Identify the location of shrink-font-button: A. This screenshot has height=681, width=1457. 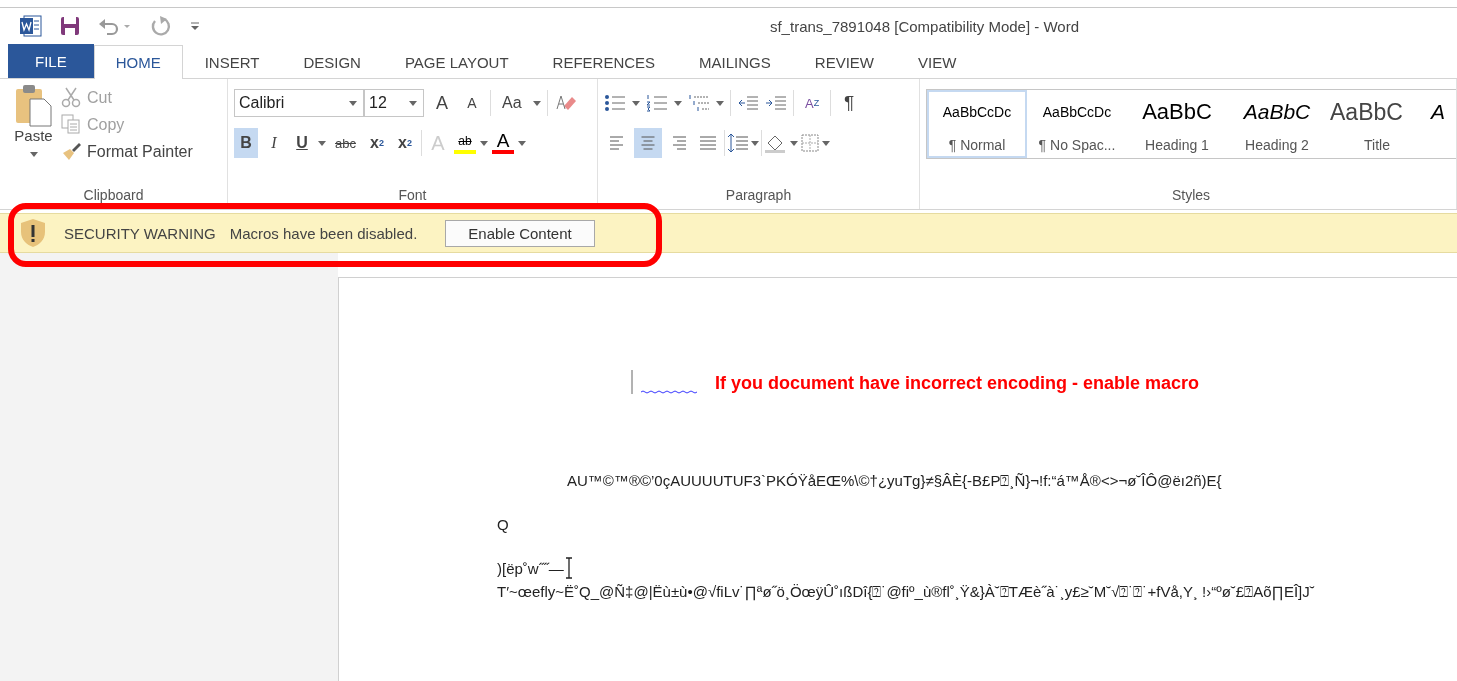
(472, 103).